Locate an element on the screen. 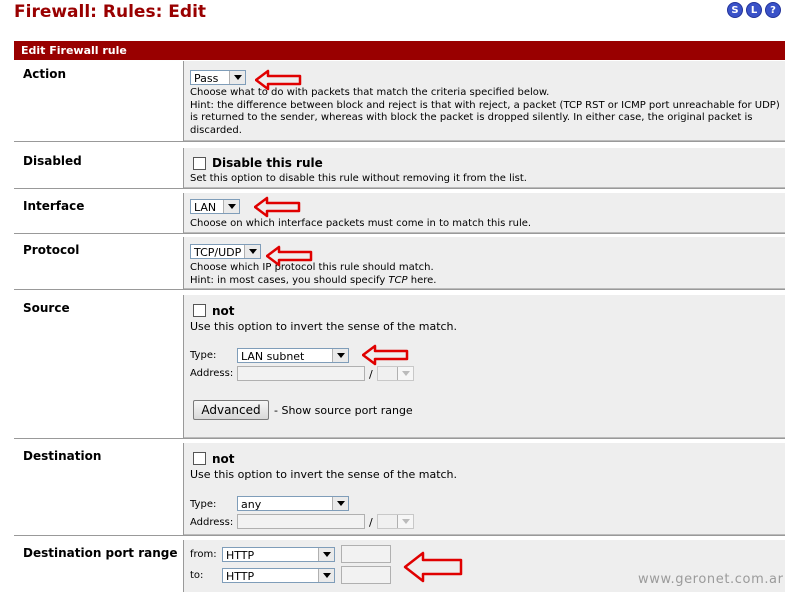 Image resolution: width=794 pixels, height=592 pixels. disable-rule-label: Disable this rule is located at coordinates (267, 163).